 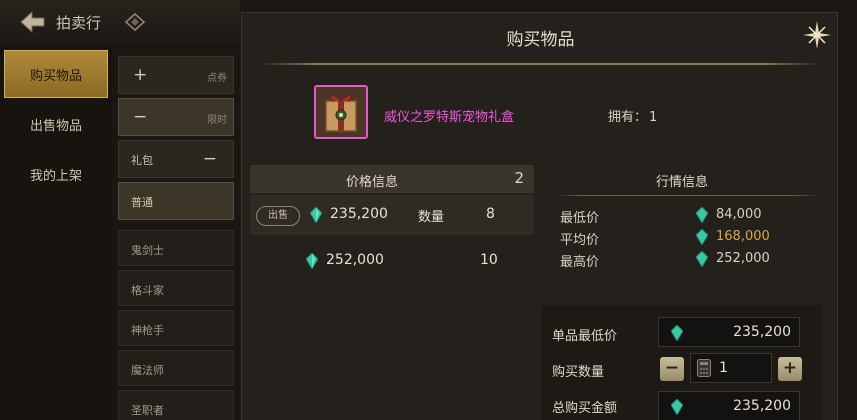 I want to click on calculator-icon, so click(x=704, y=368).